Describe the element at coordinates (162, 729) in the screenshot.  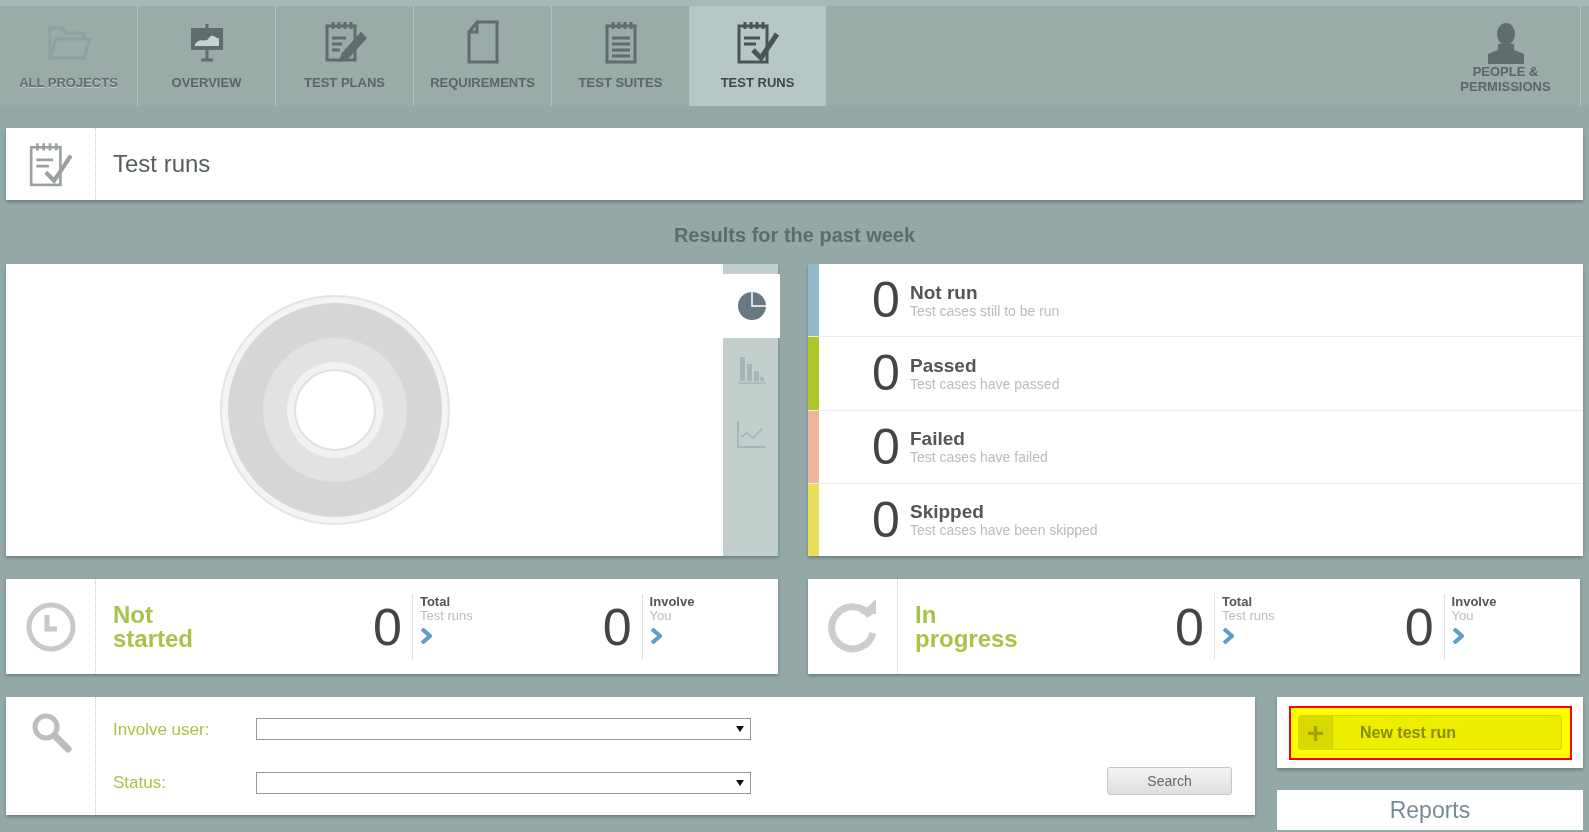
I see `field-label: Involve user:` at that location.